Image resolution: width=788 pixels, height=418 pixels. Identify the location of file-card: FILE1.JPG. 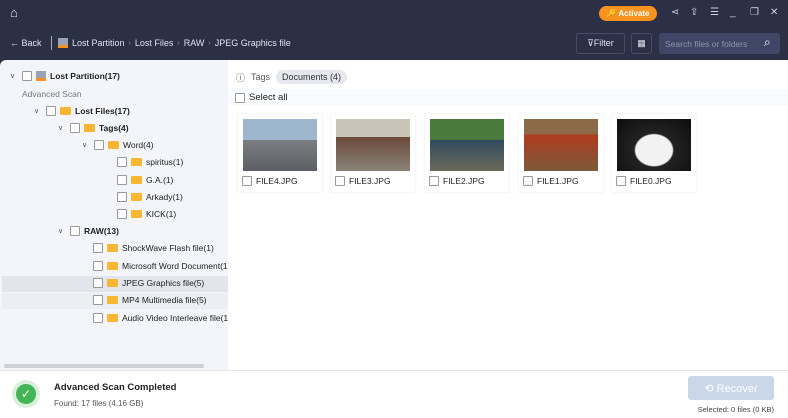
(561, 153).